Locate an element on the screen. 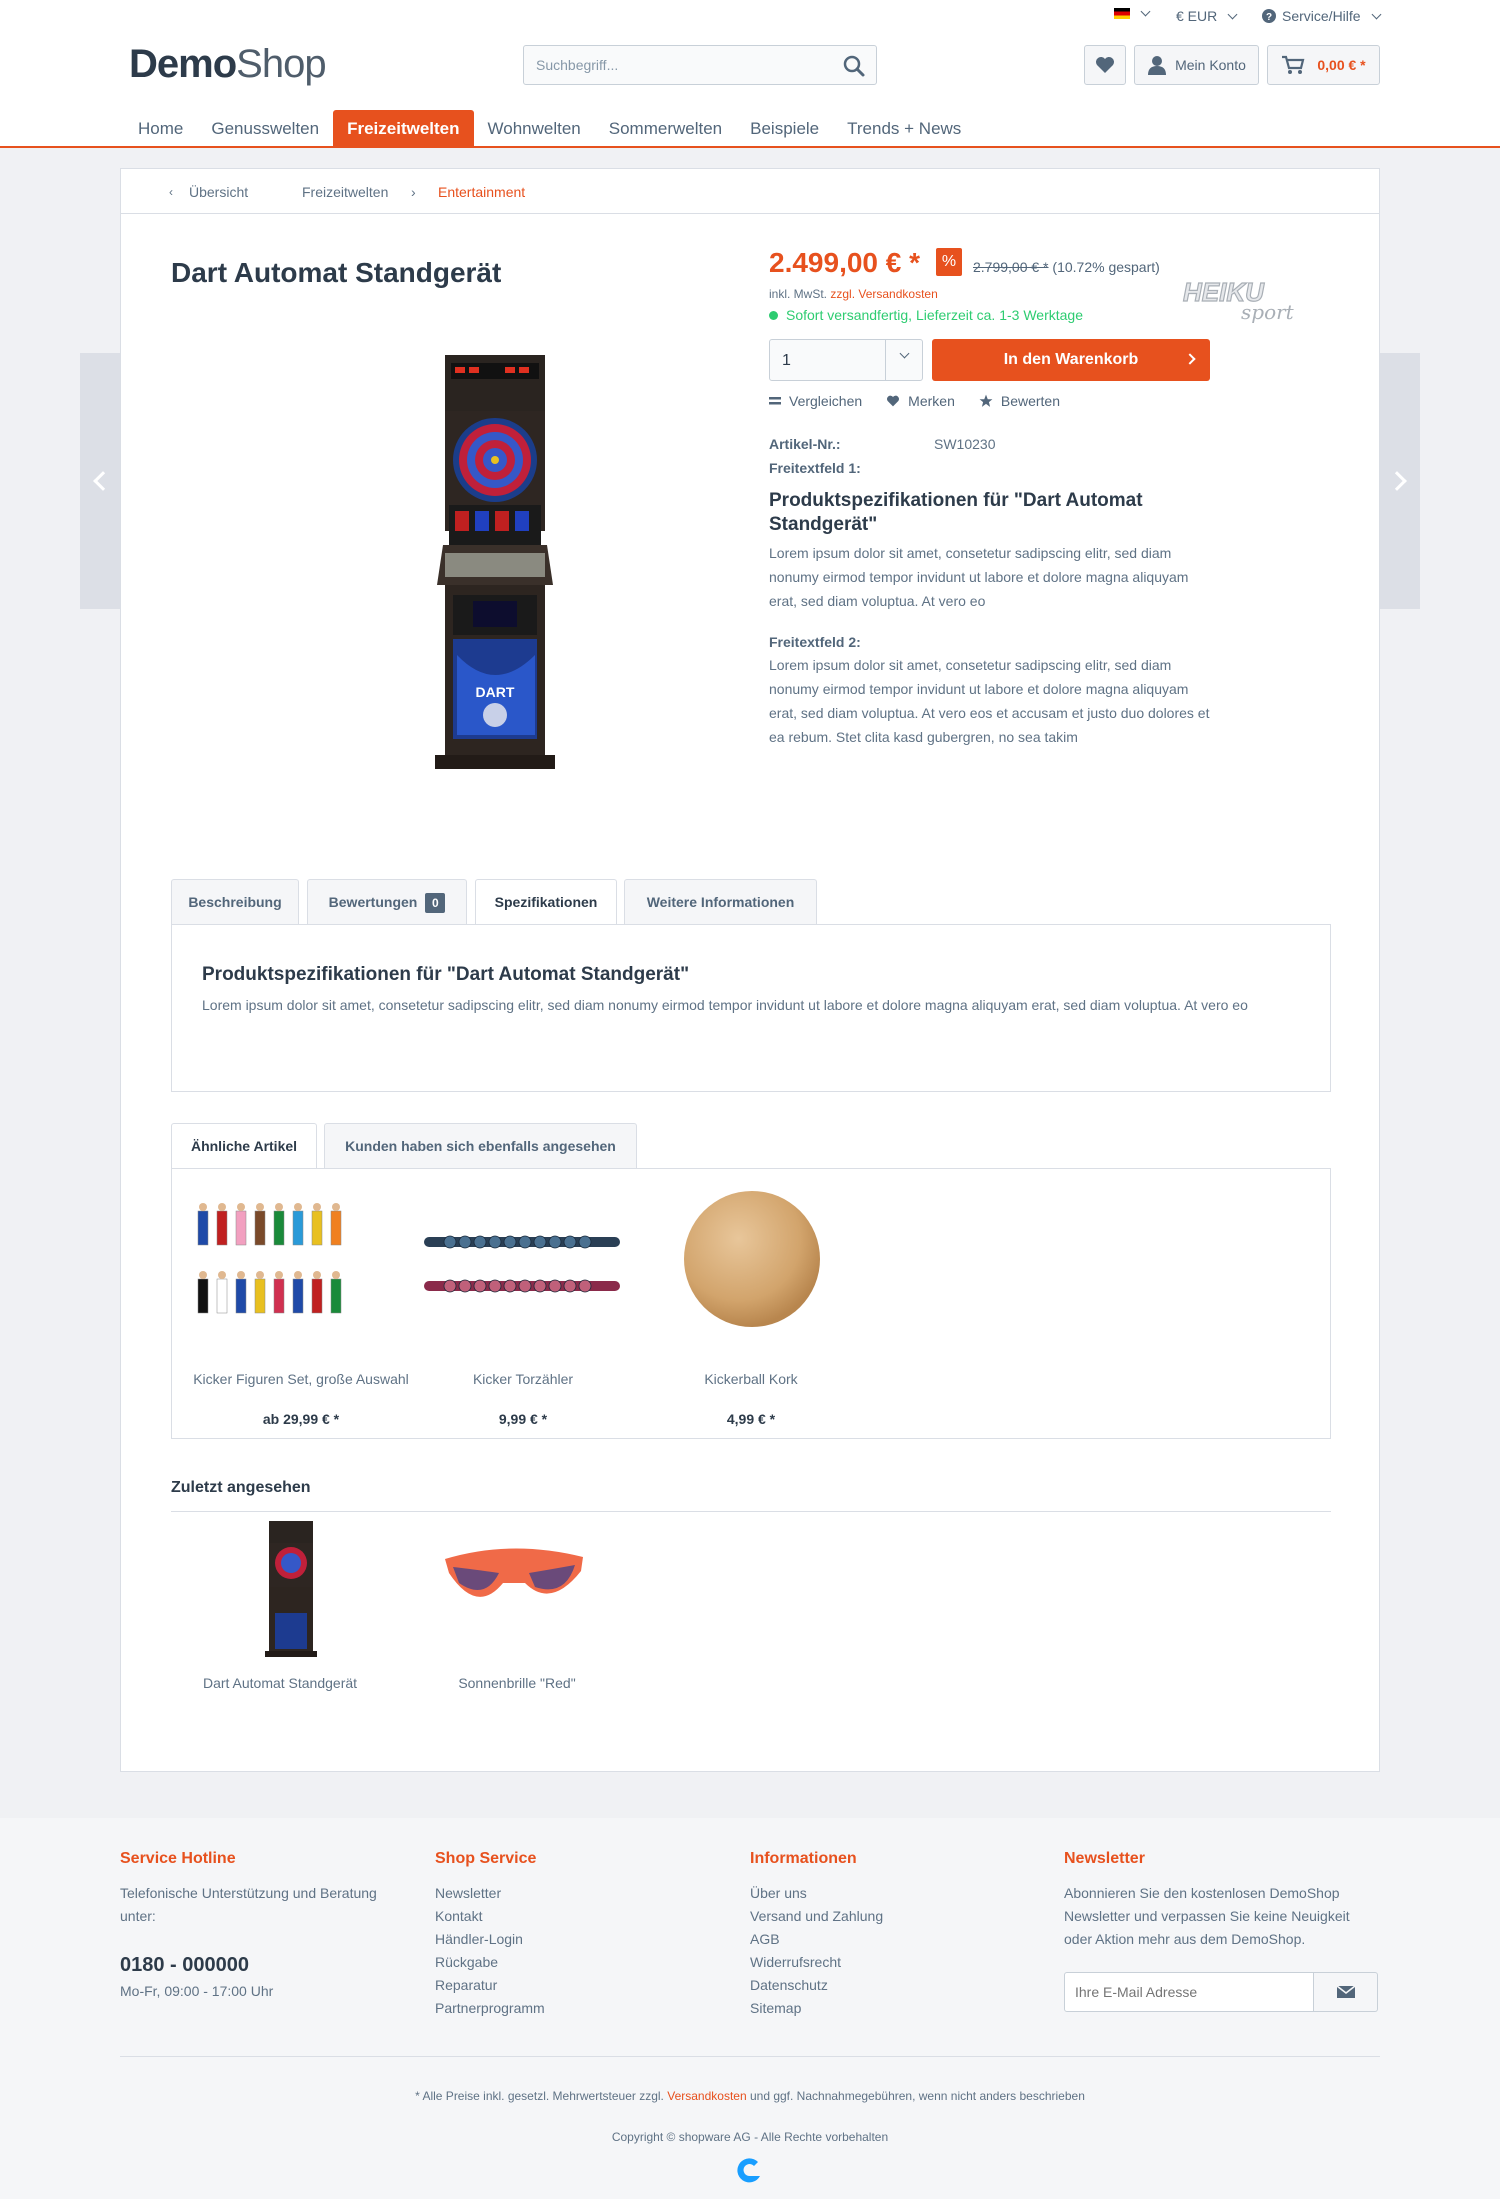 This screenshot has height=2199, width=1500. tax-note-prefix: inkl. MwSt. is located at coordinates (798, 294).